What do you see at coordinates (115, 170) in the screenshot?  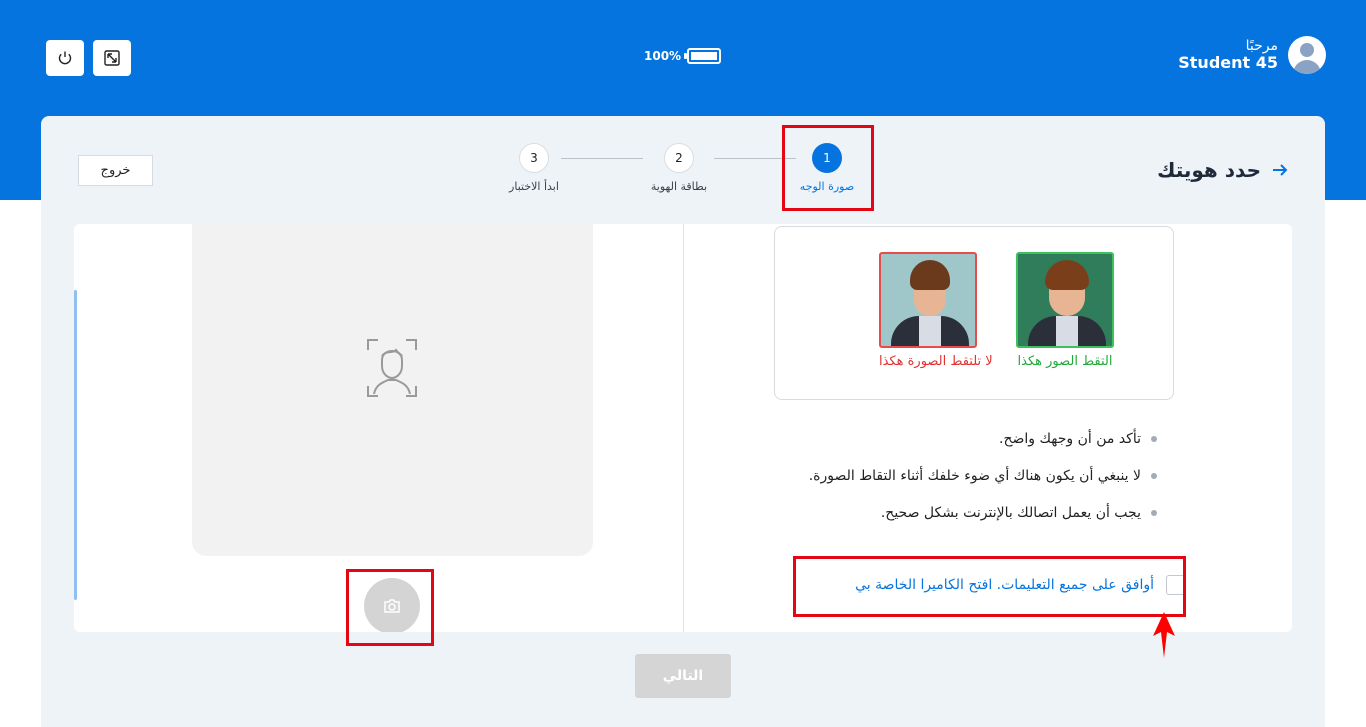 I see `exit-button: خروج` at bounding box center [115, 170].